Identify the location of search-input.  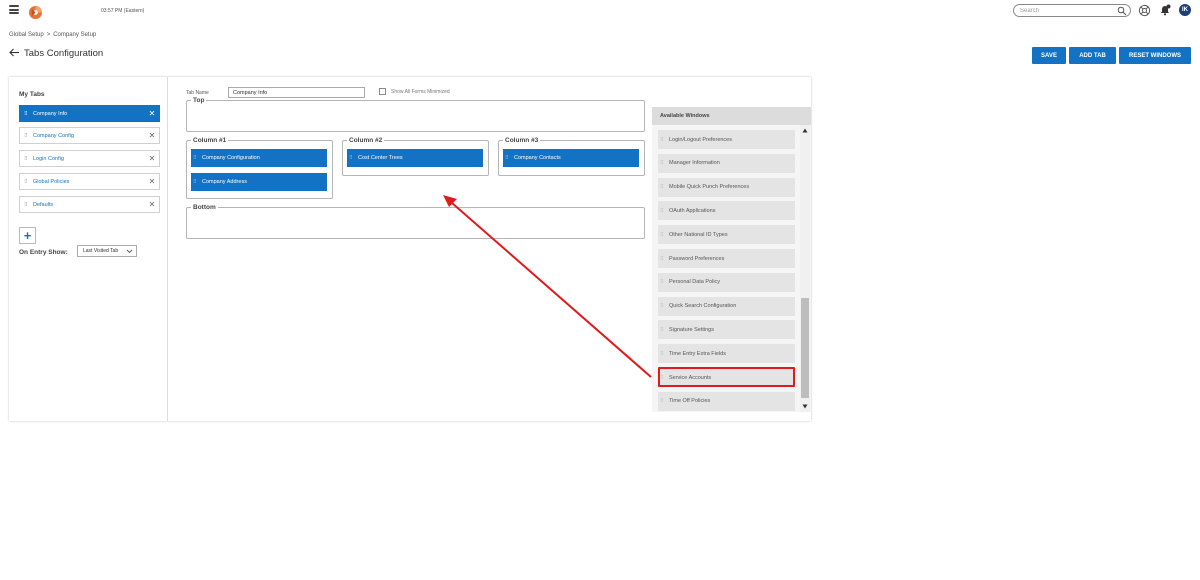
(1068, 11).